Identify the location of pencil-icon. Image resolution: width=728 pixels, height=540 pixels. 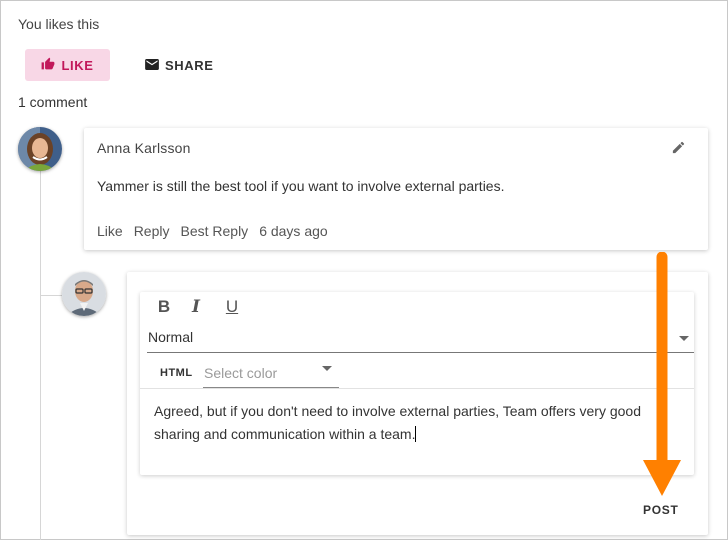
(679, 148).